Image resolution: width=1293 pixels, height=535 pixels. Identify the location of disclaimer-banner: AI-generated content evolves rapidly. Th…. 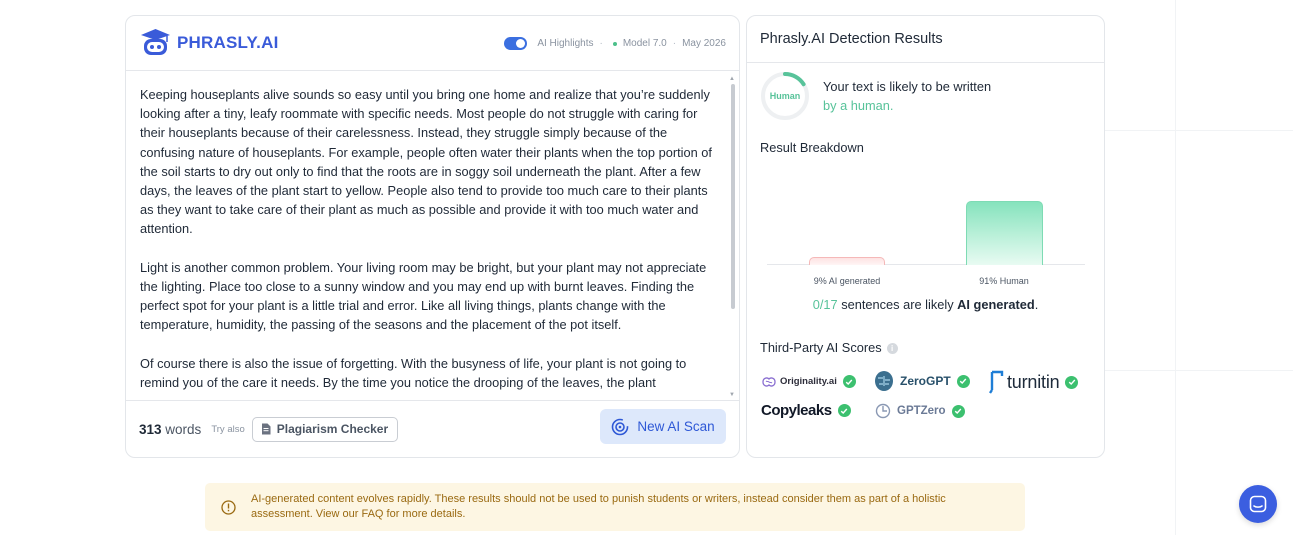
(615, 507).